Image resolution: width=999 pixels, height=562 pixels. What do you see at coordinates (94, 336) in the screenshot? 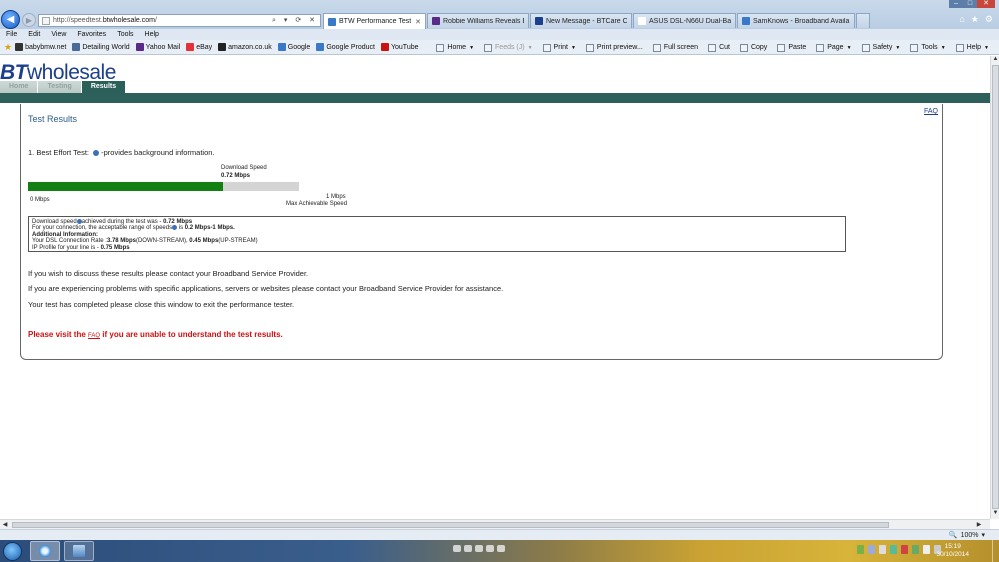
I see `faq-inline-link: FAQ` at bounding box center [94, 336].